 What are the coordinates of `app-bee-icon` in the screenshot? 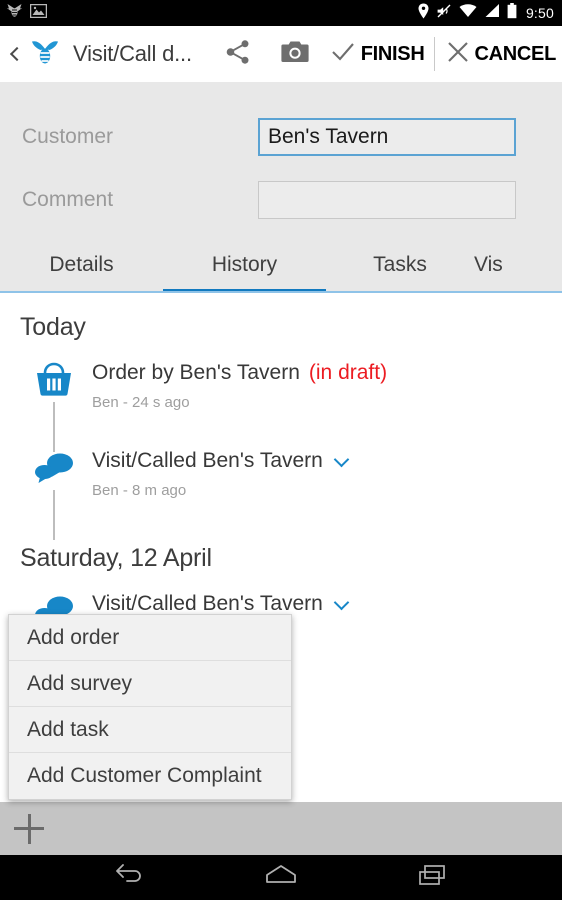 It's located at (14, 13).